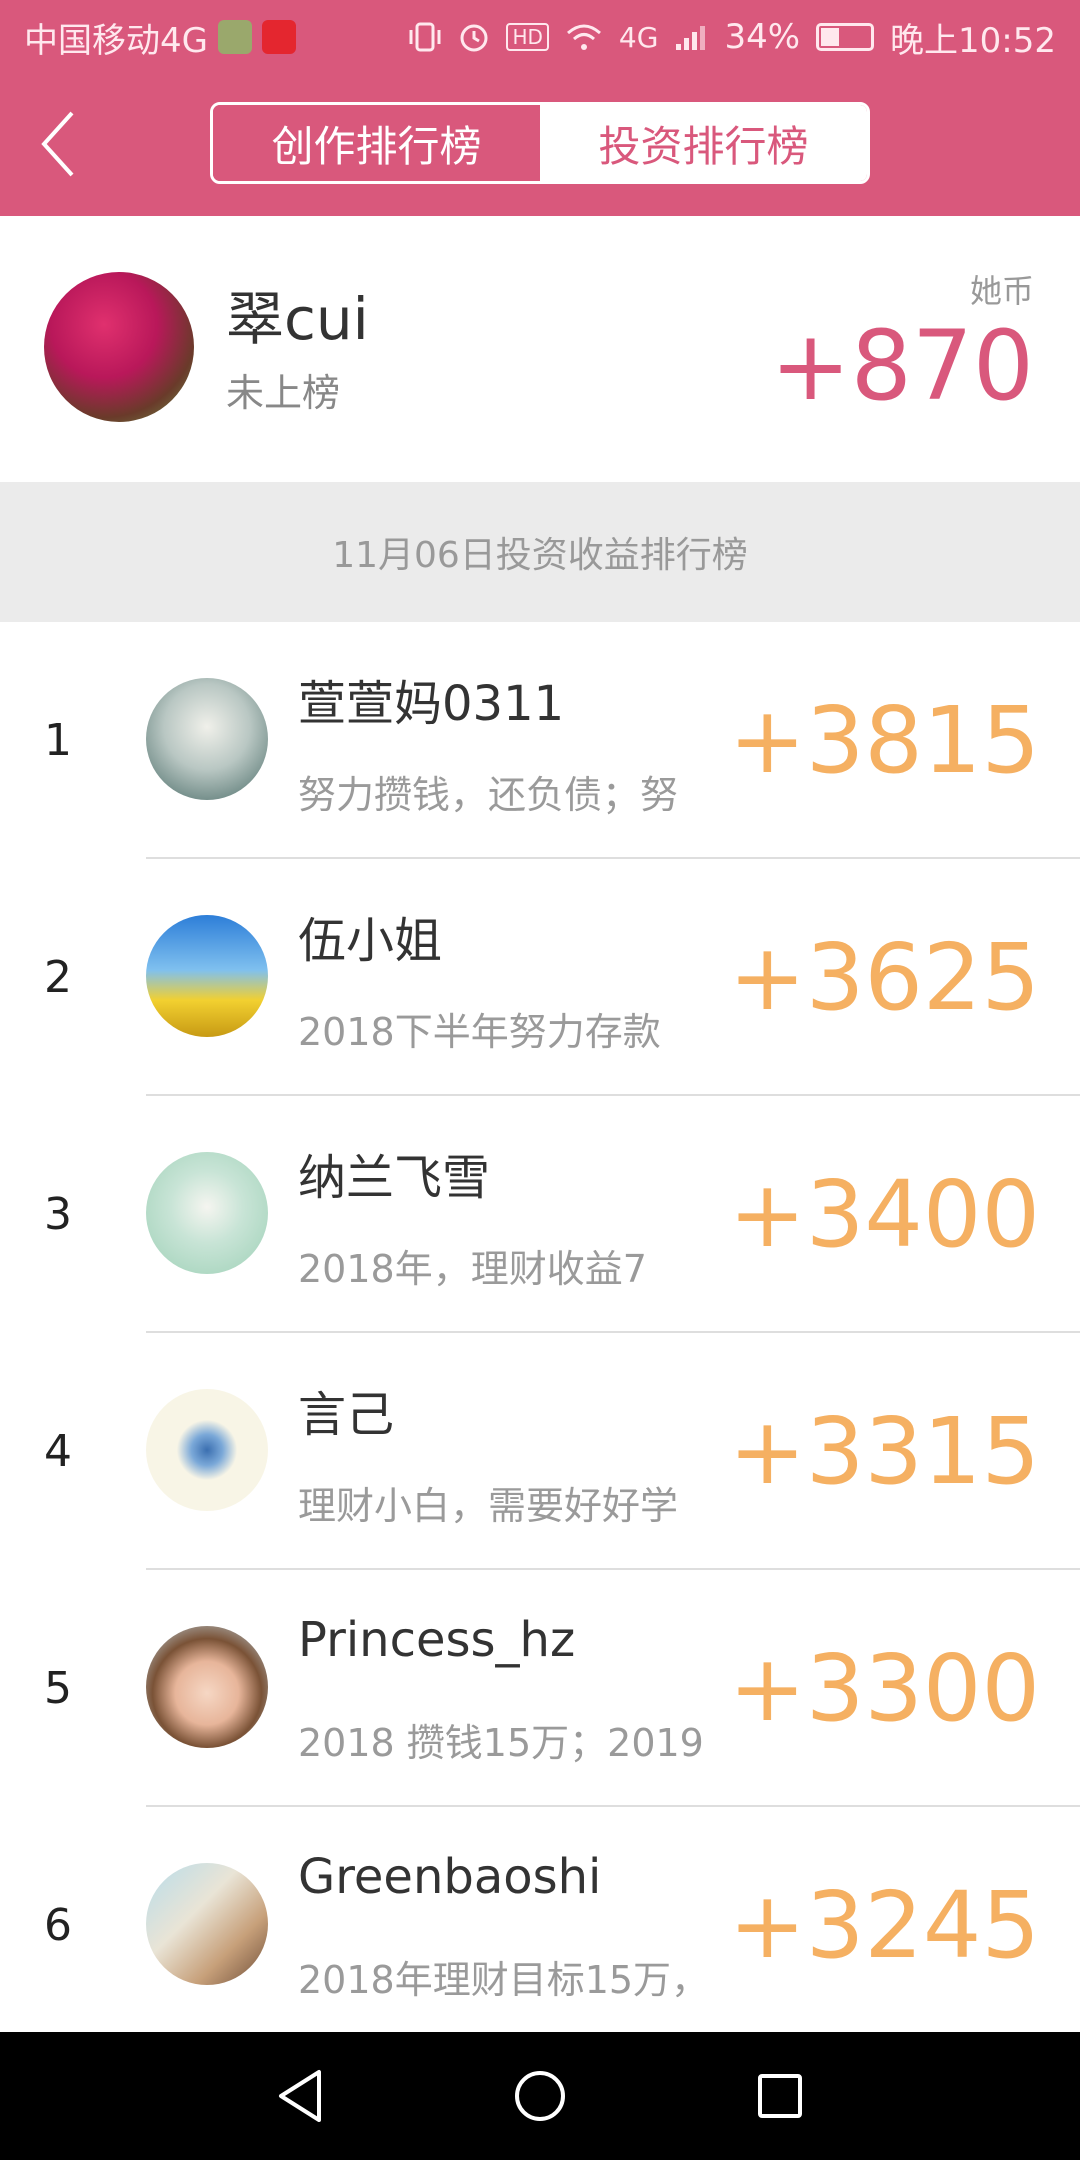 The width and height of the screenshot is (1080, 2160). Describe the element at coordinates (527, 37) in the screenshot. I see `hd-icon: HD` at that location.